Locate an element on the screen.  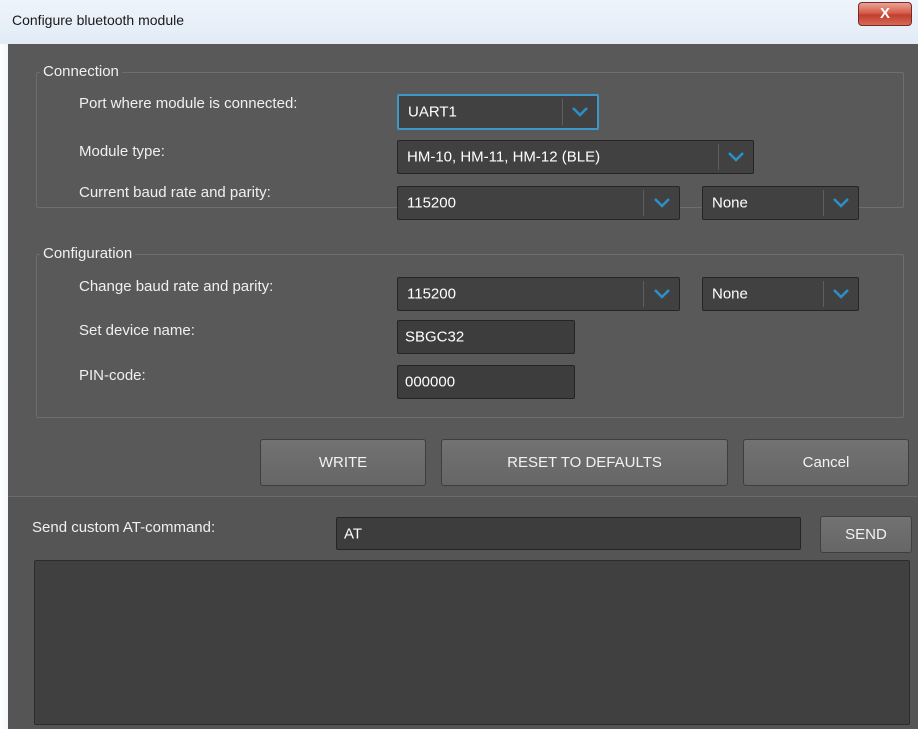
pin-code-value: 000000 is located at coordinates (430, 382).